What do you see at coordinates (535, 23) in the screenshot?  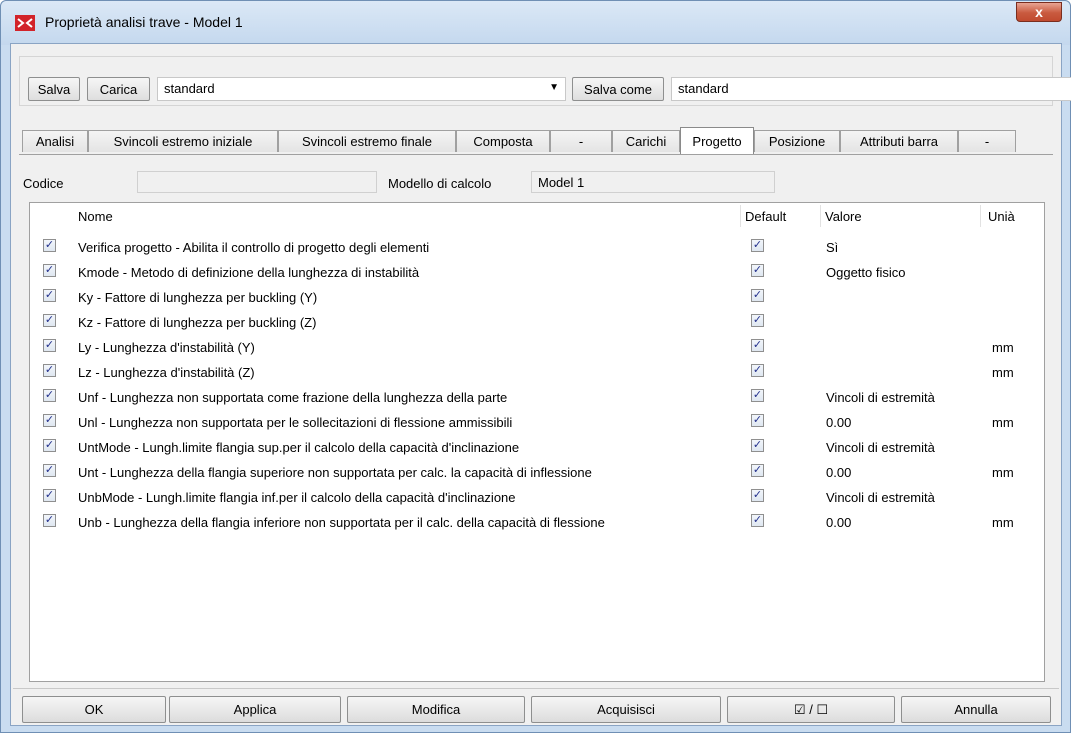 I see `title-bar: Proprietà analisi trave - Model 1 x` at bounding box center [535, 23].